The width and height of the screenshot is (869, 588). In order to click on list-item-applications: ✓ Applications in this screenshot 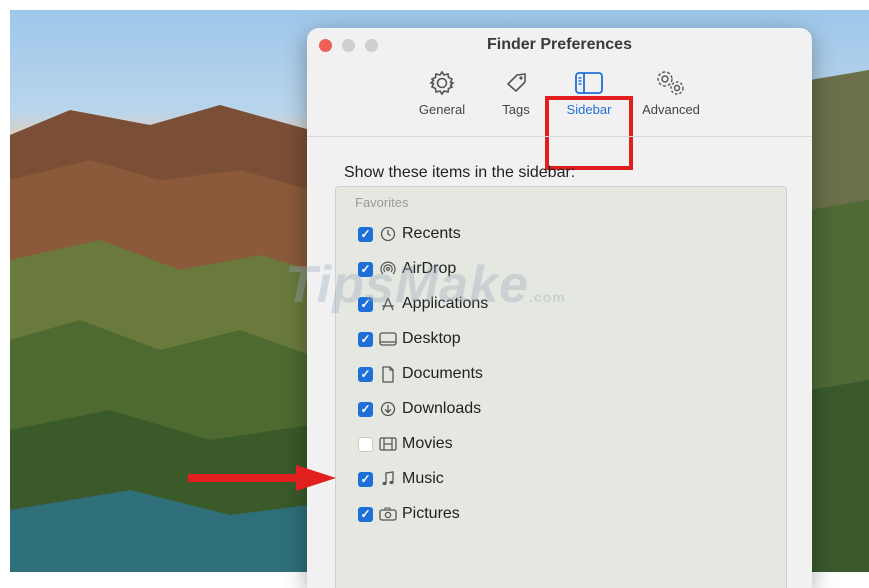, I will do `click(423, 304)`.